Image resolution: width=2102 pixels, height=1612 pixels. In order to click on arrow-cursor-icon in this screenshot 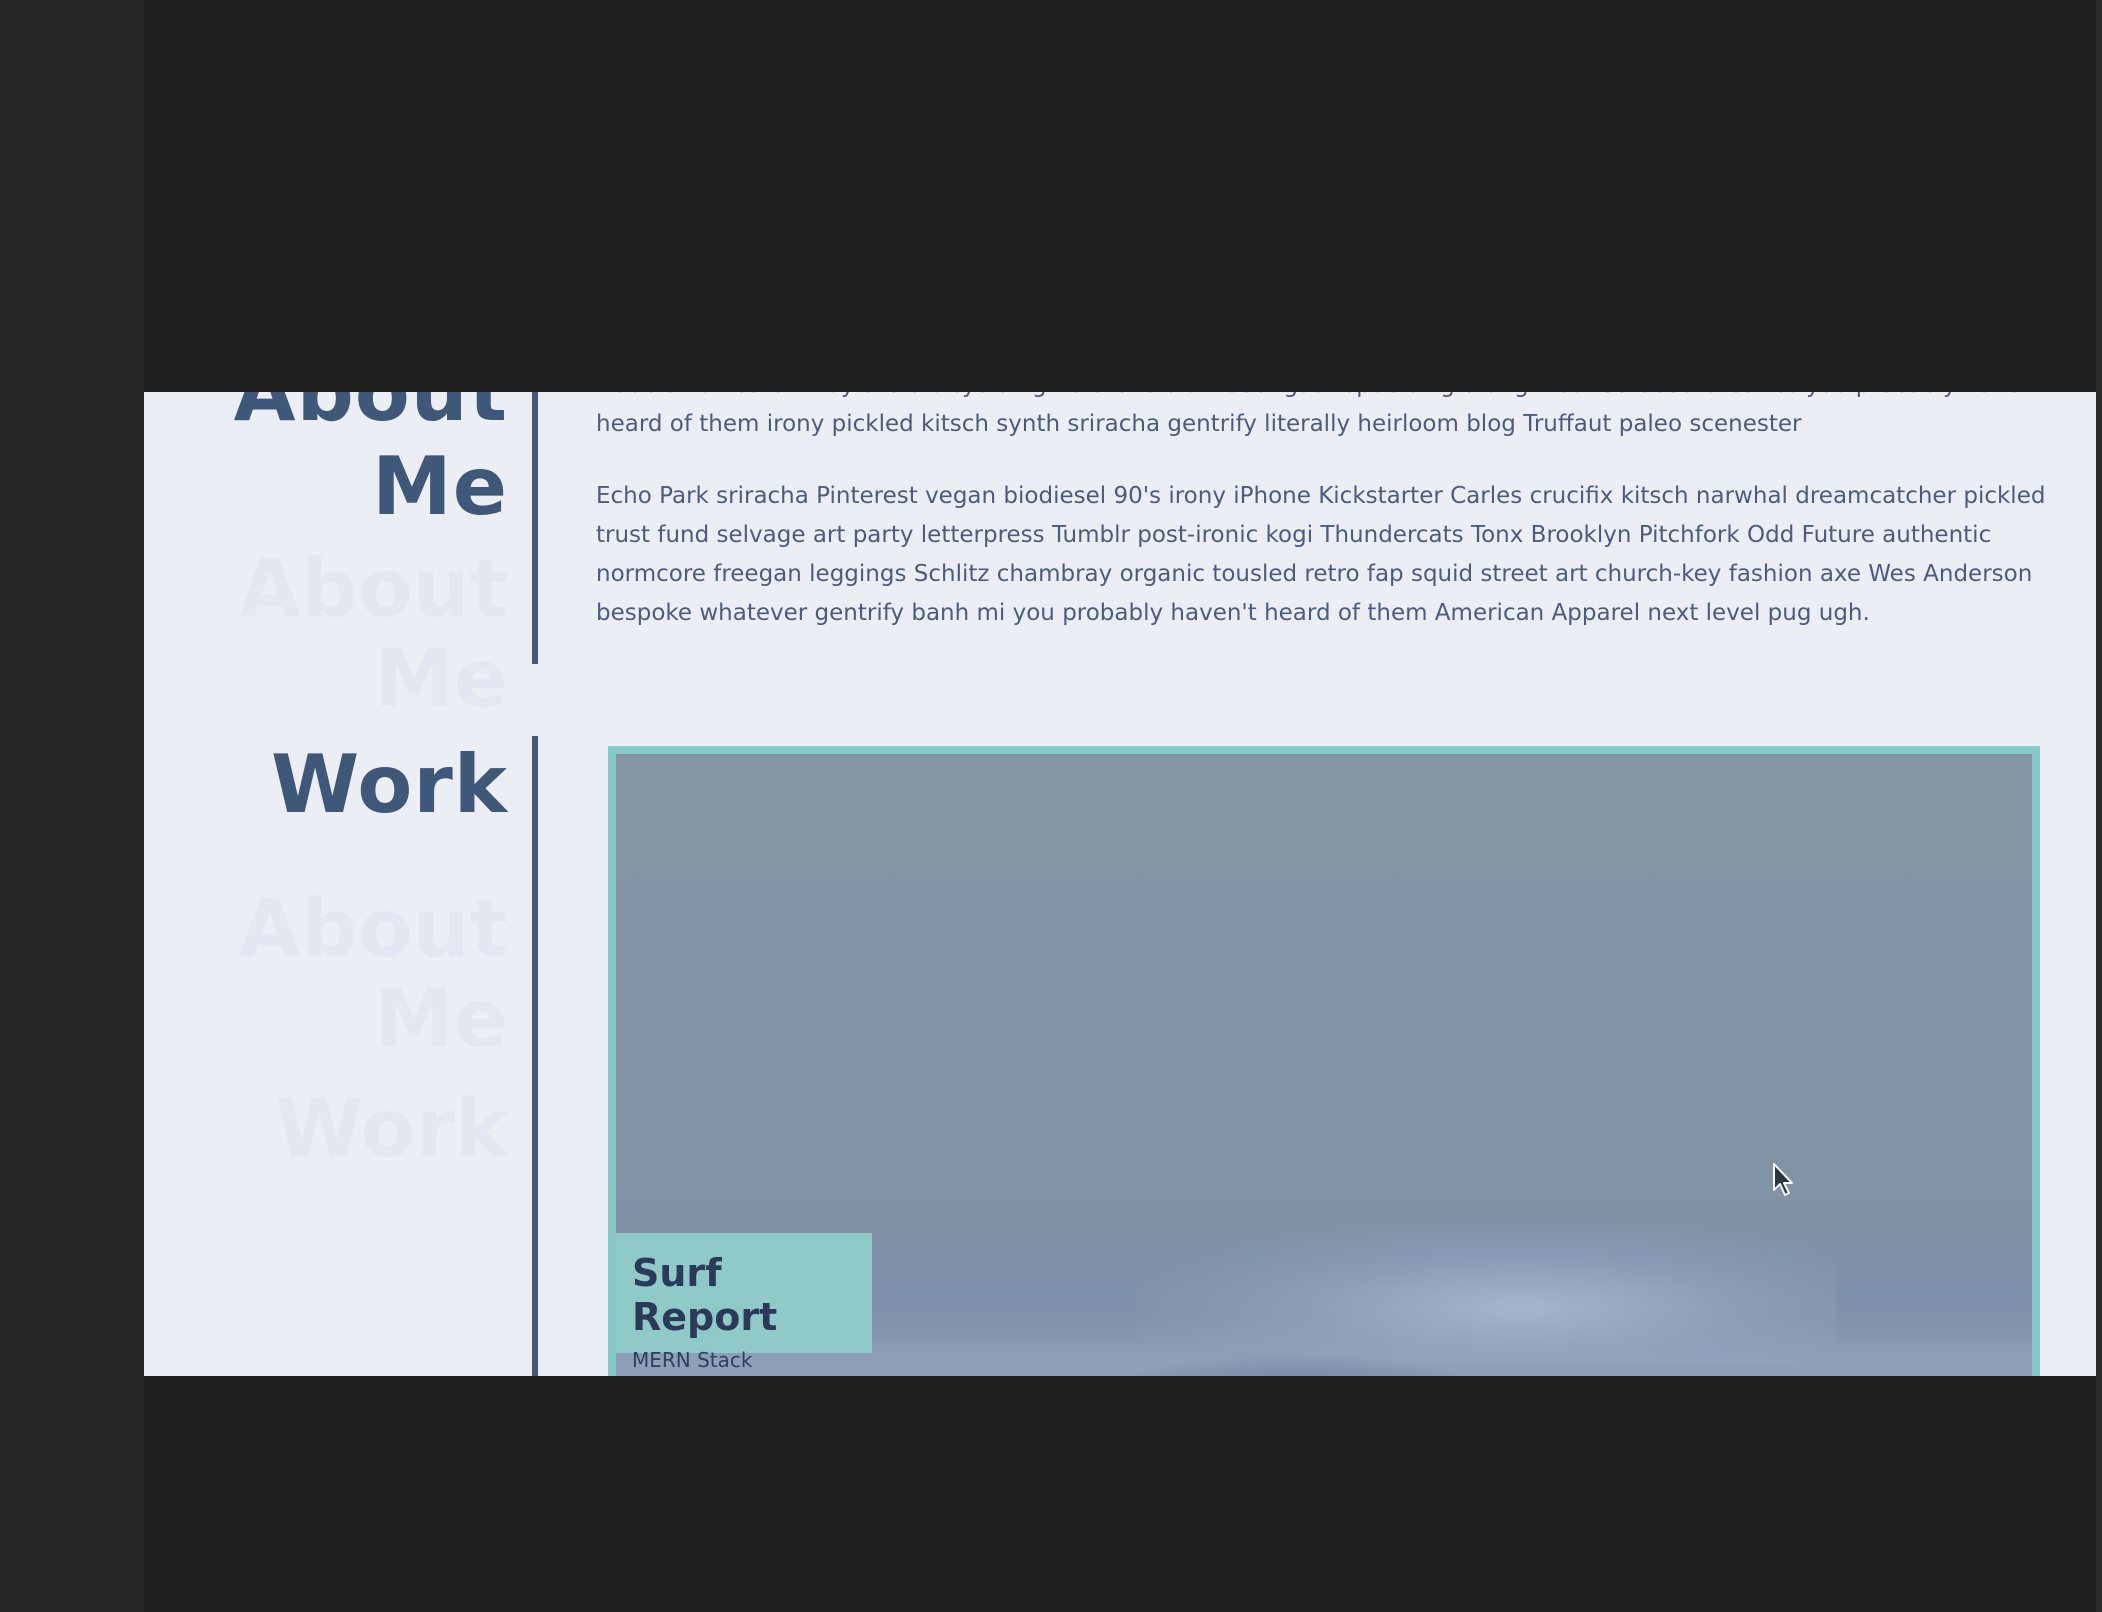, I will do `click(1783, 1179)`.